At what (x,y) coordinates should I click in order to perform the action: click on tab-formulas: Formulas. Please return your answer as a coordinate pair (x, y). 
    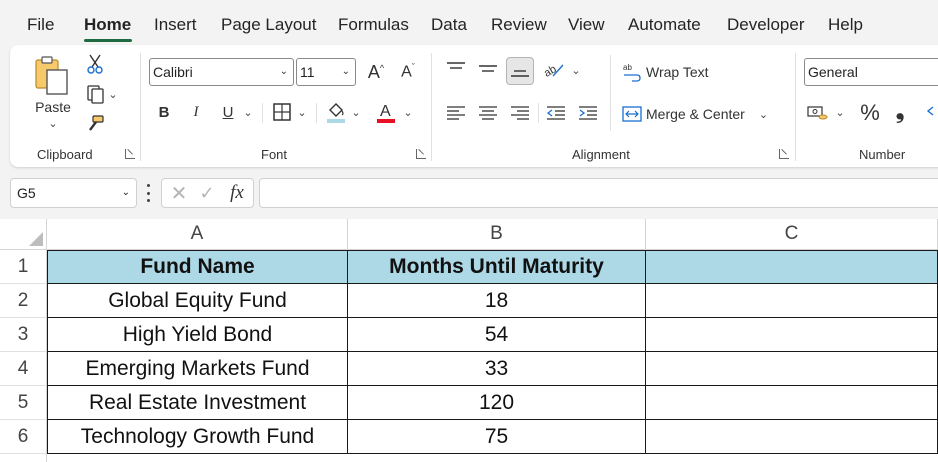
    Looking at the image, I should click on (373, 25).